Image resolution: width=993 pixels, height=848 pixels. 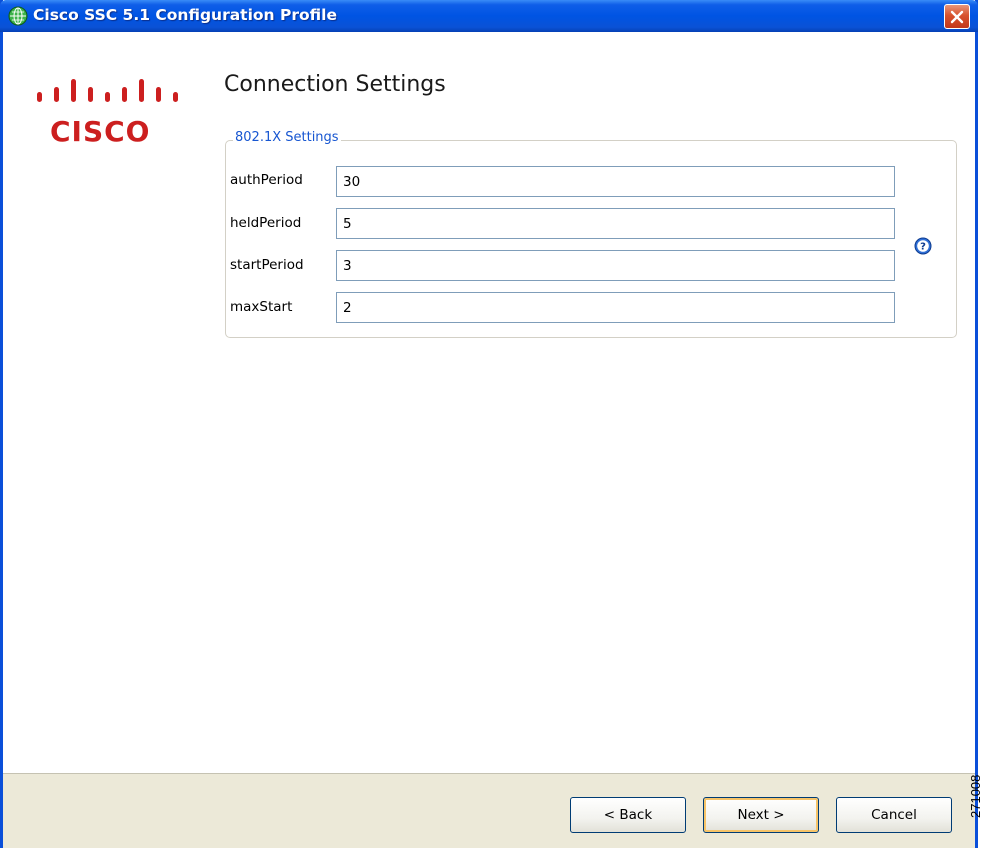 What do you see at coordinates (267, 265) in the screenshot?
I see `startperiod-label: startPeriod` at bounding box center [267, 265].